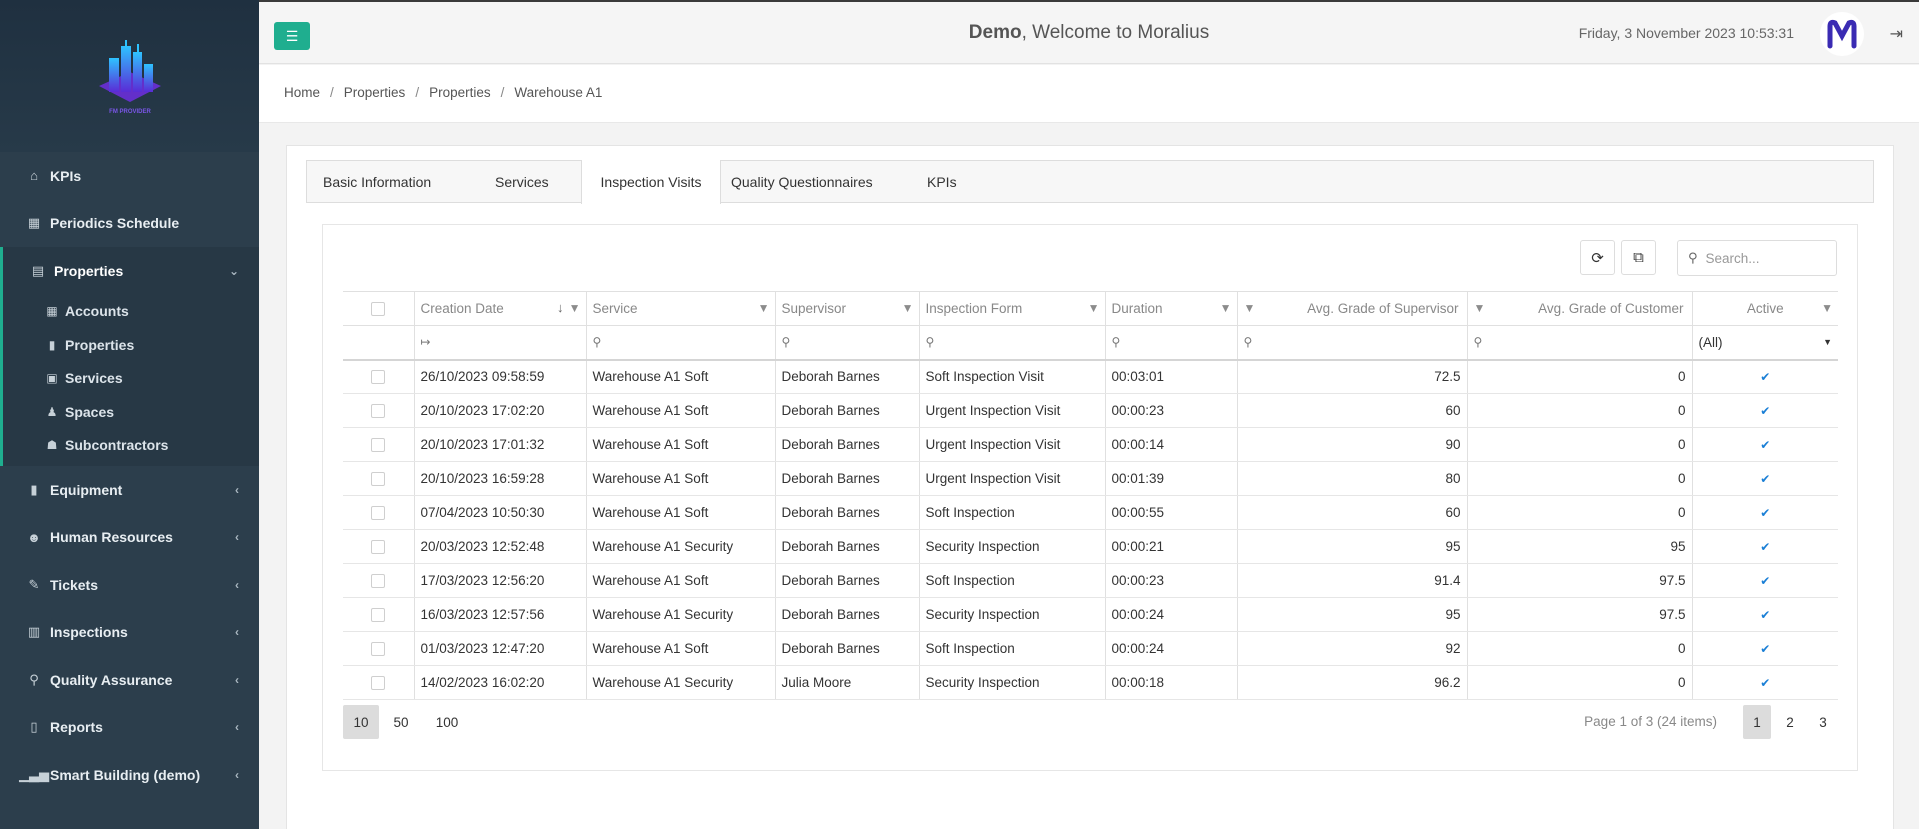 The height and width of the screenshot is (829, 1919). What do you see at coordinates (129, 490) in the screenshot?
I see `sidebar-item-equipment: ▮ Equipment ‹` at bounding box center [129, 490].